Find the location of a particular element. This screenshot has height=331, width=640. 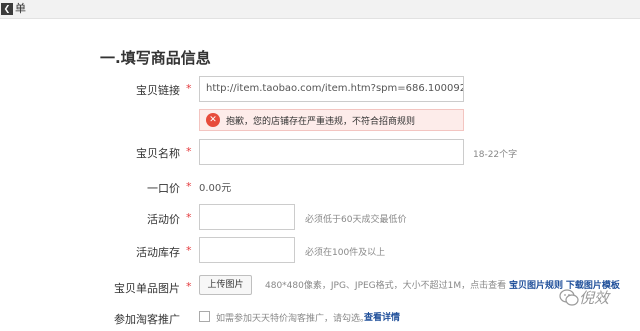

chevron-icon: ❮ is located at coordinates (7, 9).